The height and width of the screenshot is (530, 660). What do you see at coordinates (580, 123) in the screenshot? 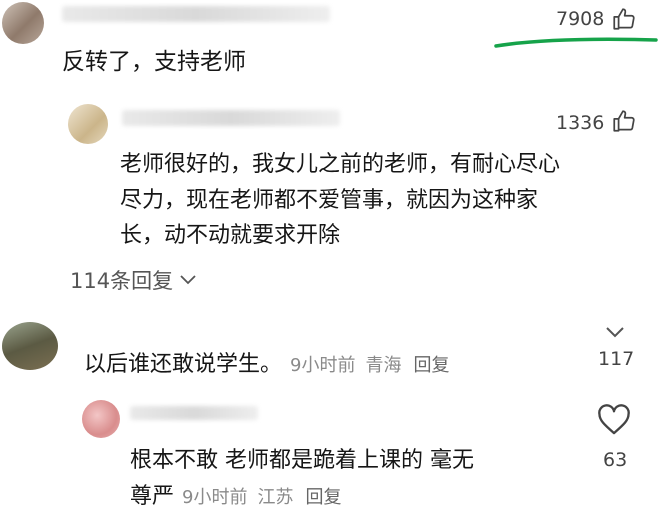
I see `like-count: 1336` at bounding box center [580, 123].